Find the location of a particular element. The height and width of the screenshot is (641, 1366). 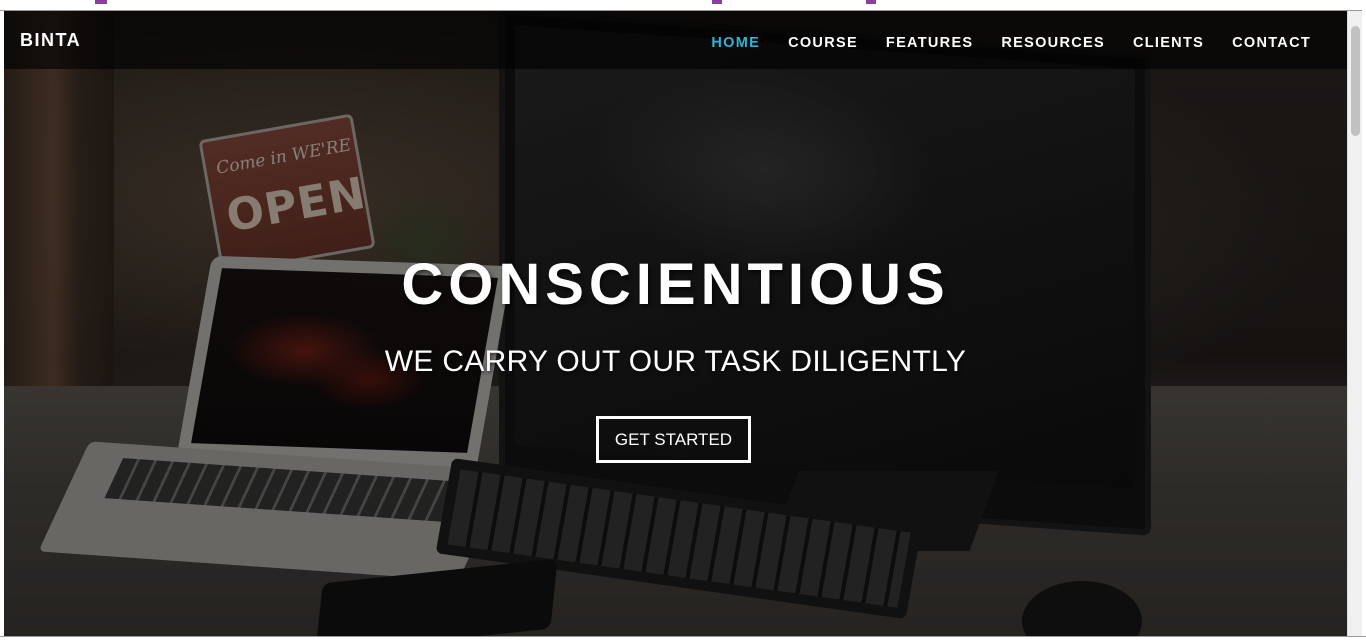

nav-link-home: HOME is located at coordinates (735, 43).